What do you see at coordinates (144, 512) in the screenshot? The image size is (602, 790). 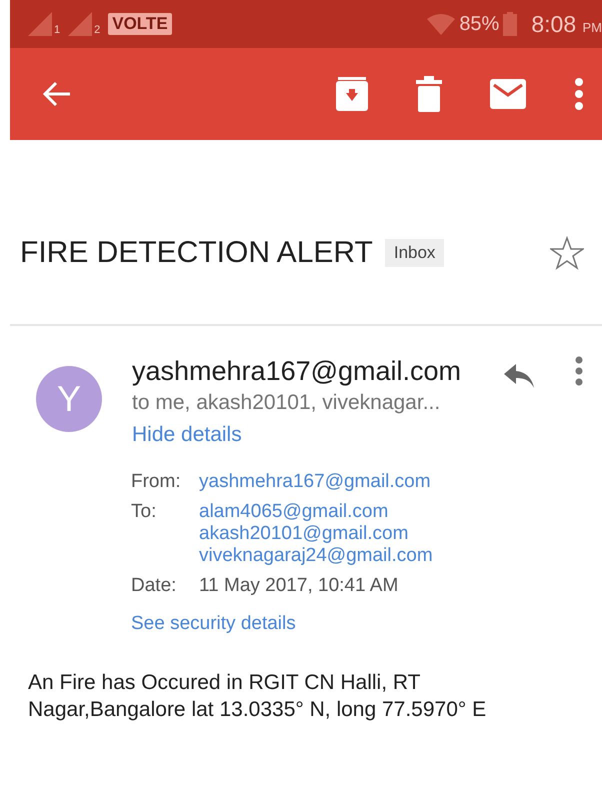 I see `detail-label: To:` at bounding box center [144, 512].